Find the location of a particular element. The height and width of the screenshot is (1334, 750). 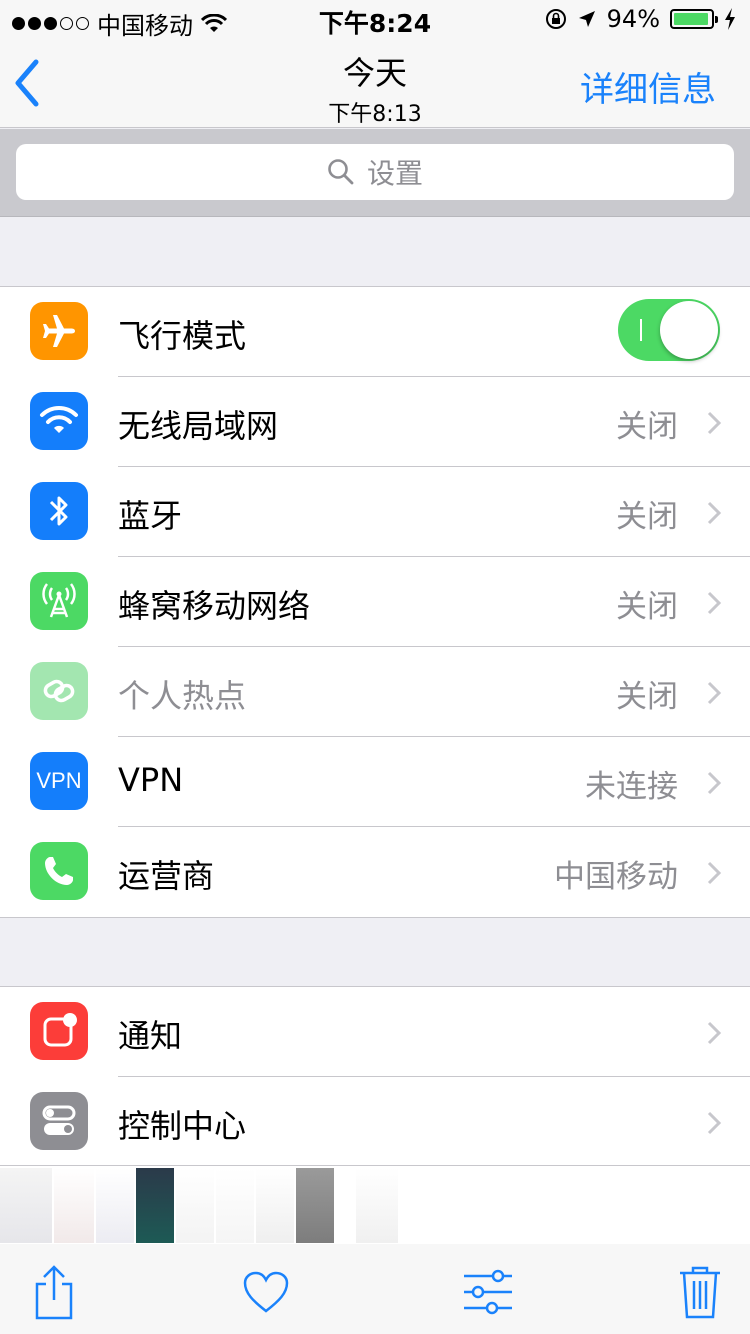

airplane-icon is located at coordinates (59, 331).